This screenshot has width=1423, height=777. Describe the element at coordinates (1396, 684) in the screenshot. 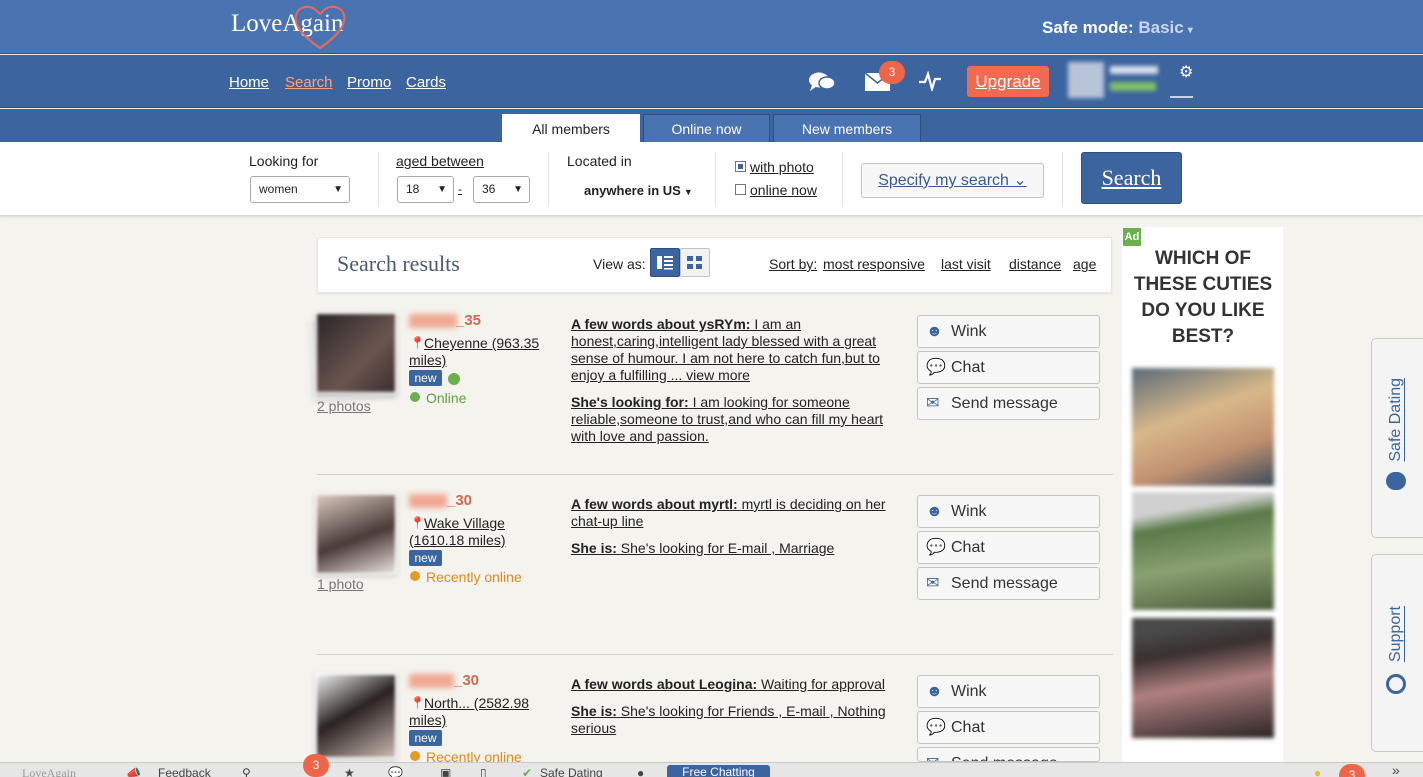

I see `support-chat-icon` at that location.